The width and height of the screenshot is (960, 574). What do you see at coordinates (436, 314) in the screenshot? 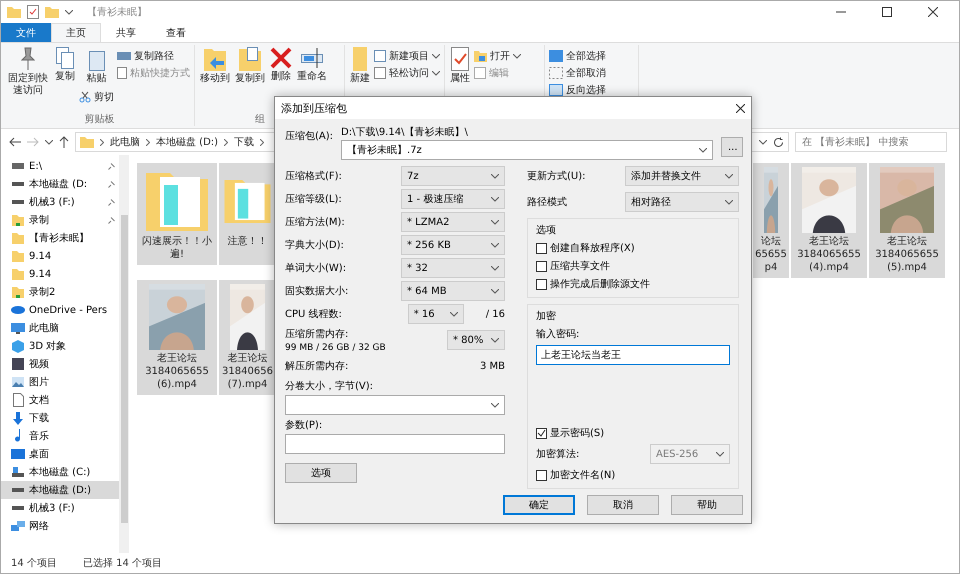
I see `dropdown: * 16` at bounding box center [436, 314].